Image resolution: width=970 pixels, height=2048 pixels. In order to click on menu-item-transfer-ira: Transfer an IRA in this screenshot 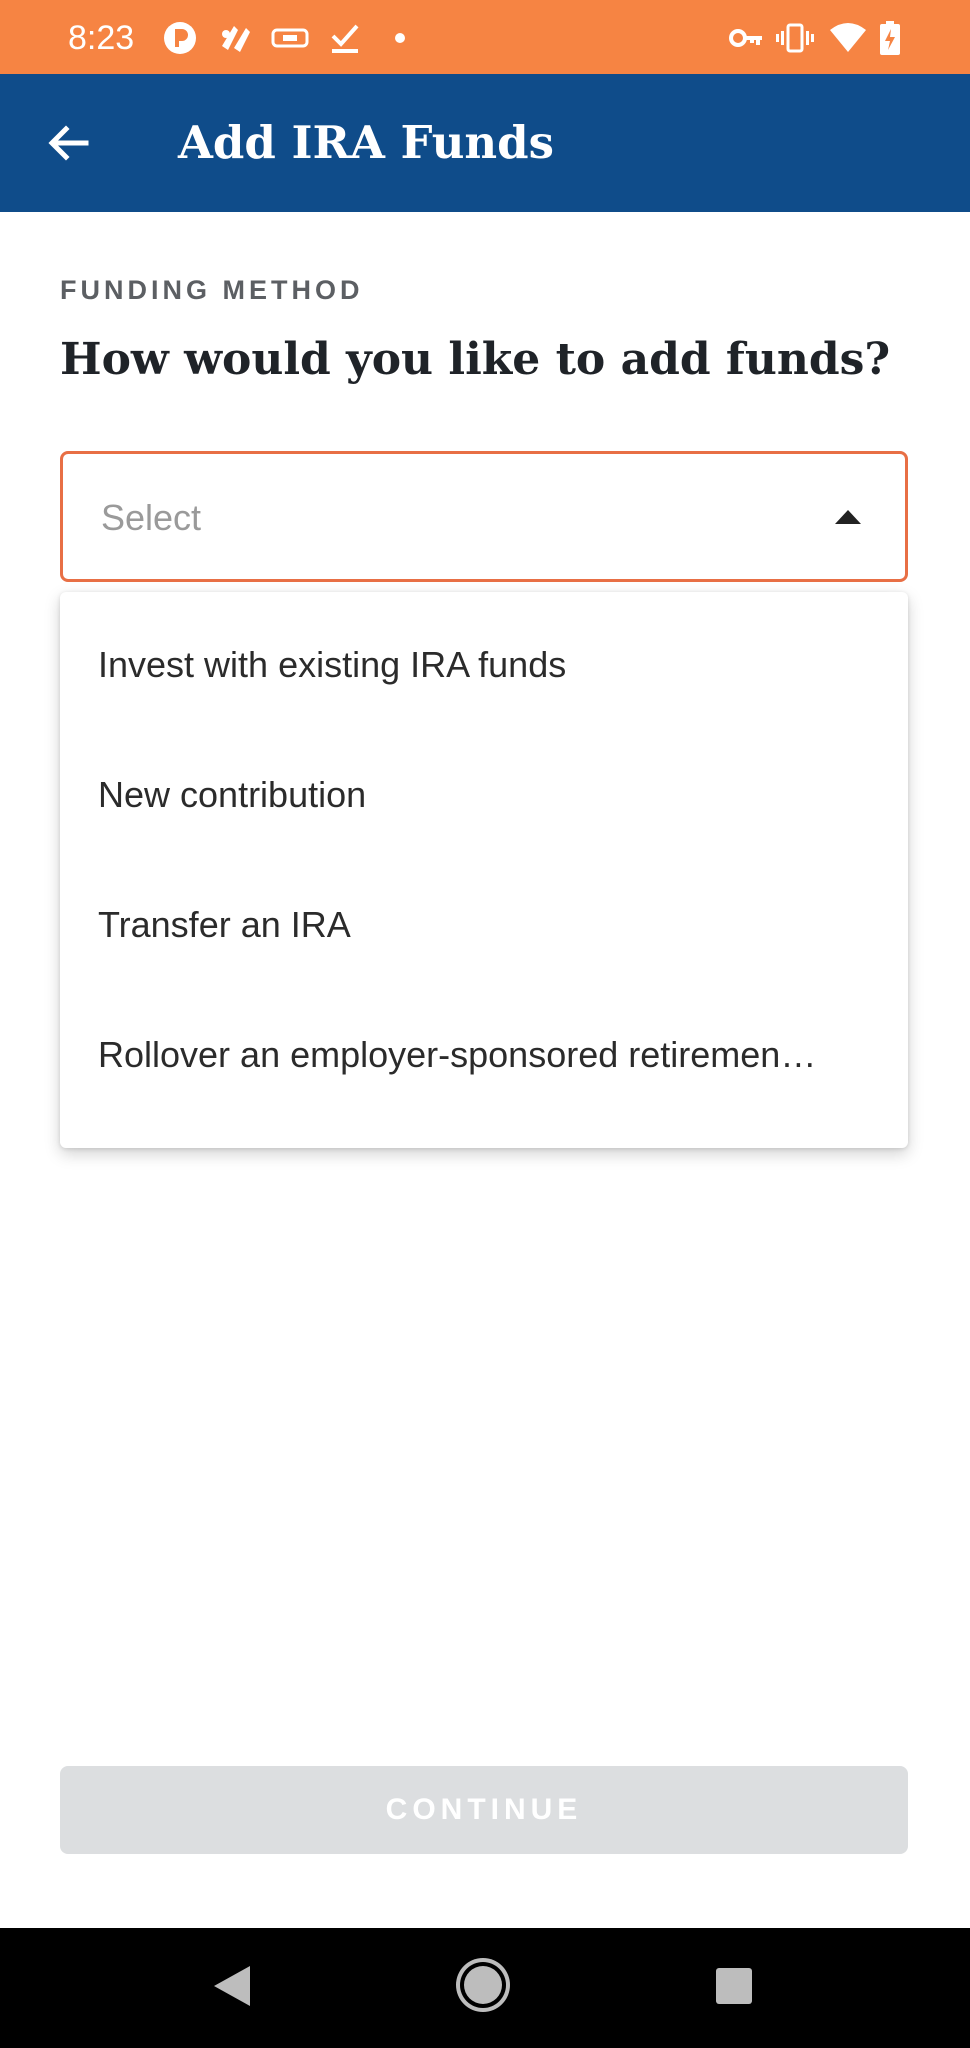, I will do `click(484, 925)`.